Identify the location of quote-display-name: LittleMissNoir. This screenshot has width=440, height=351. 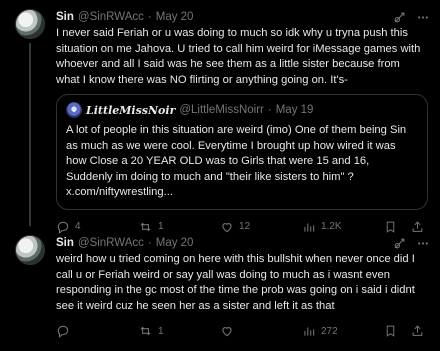
(131, 110).